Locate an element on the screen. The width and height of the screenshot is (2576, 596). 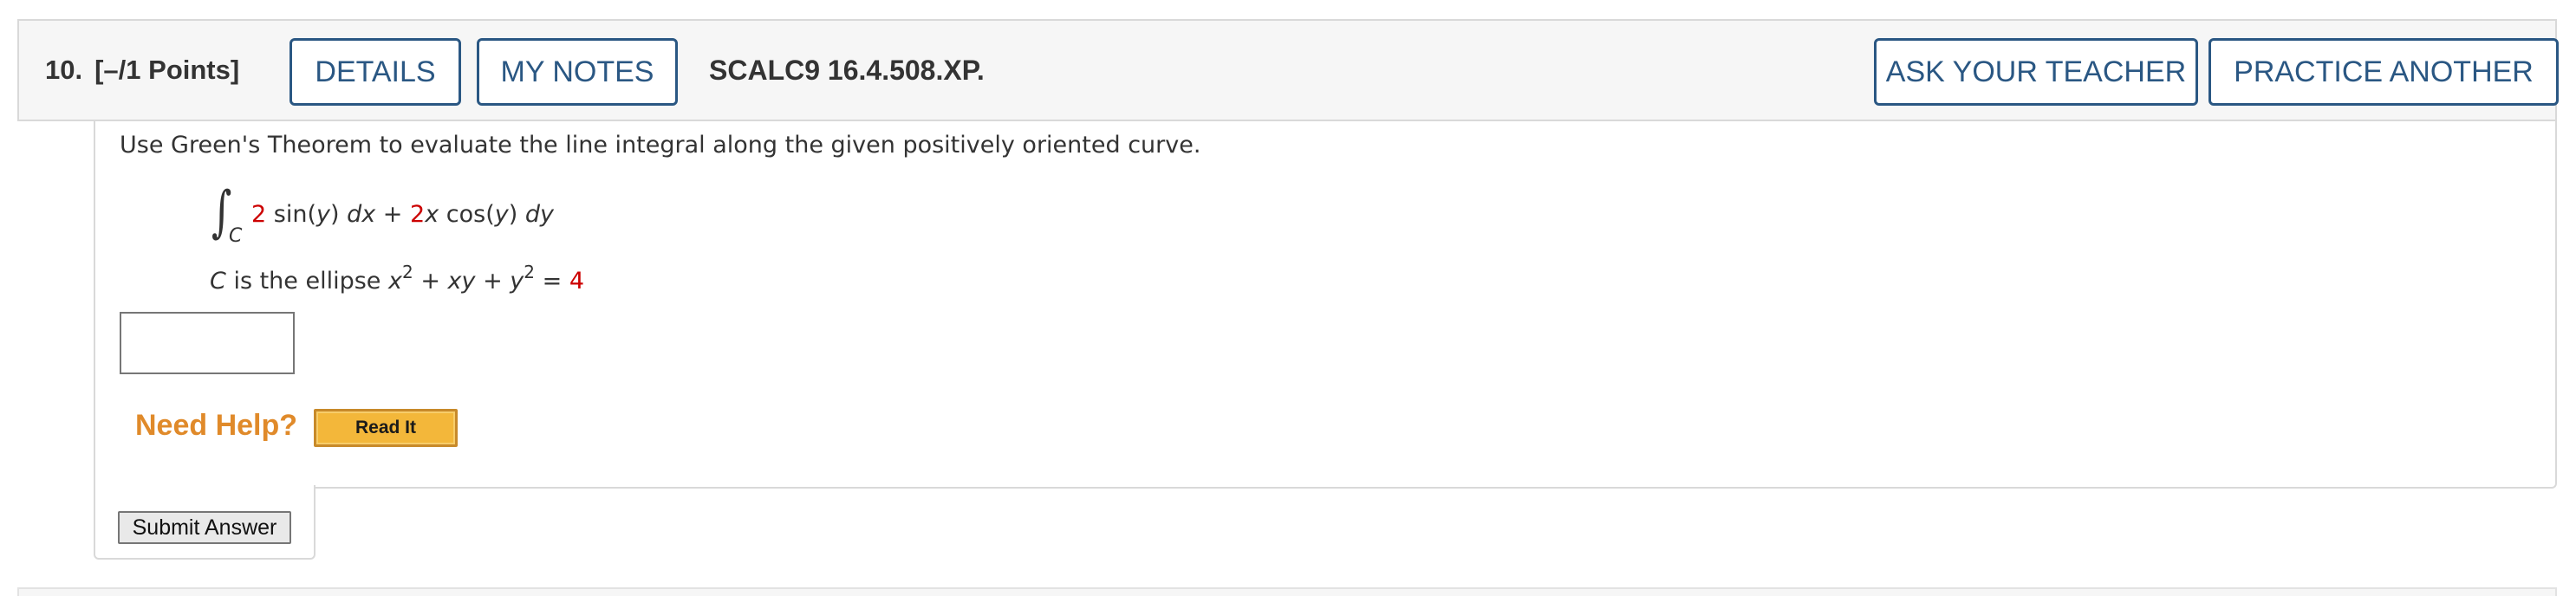
submit-answer-button: Submit Answer is located at coordinates (204, 527).